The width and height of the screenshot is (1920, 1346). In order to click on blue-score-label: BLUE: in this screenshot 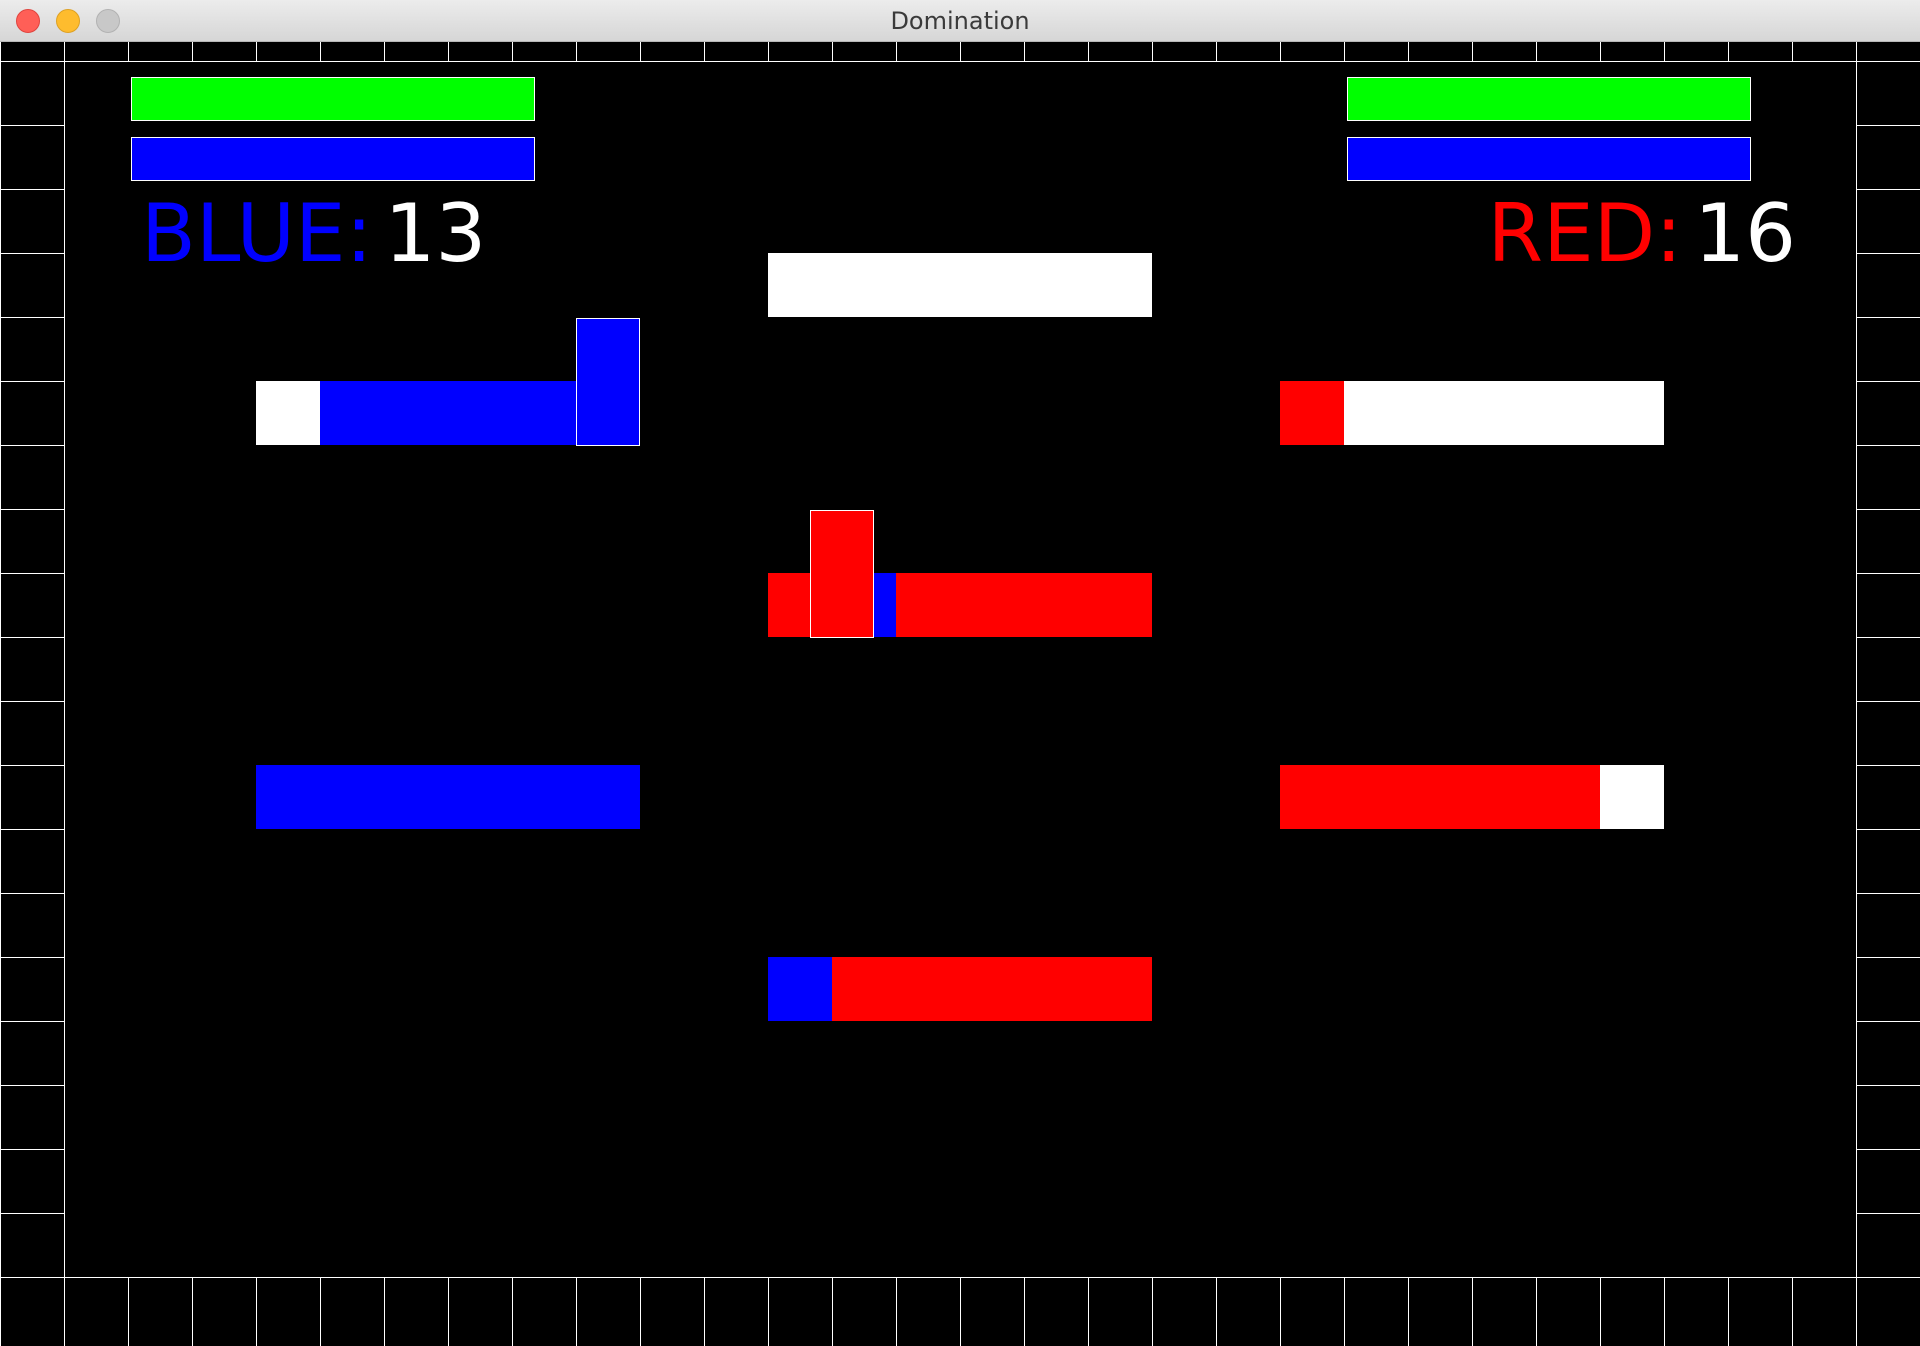, I will do `click(257, 233)`.